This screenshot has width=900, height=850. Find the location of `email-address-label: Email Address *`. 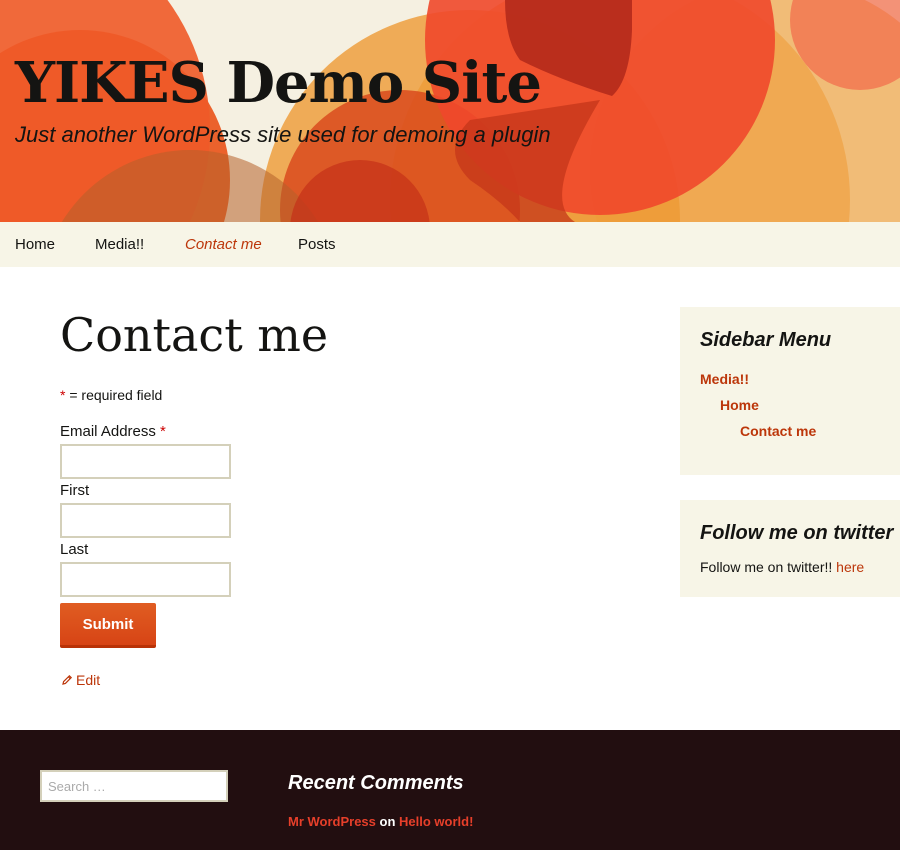

email-address-label: Email Address * is located at coordinates (113, 431).